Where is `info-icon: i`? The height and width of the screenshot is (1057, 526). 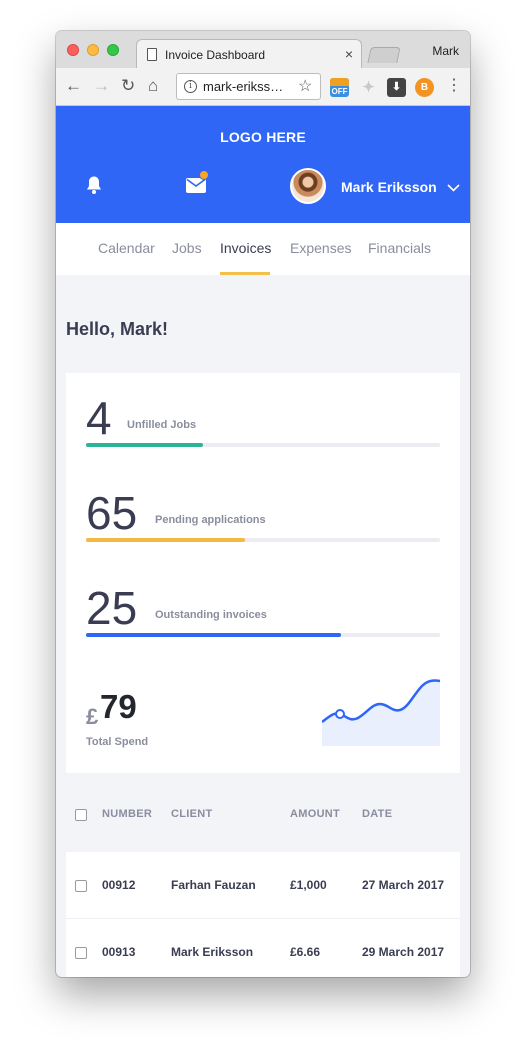
info-icon: i is located at coordinates (190, 86).